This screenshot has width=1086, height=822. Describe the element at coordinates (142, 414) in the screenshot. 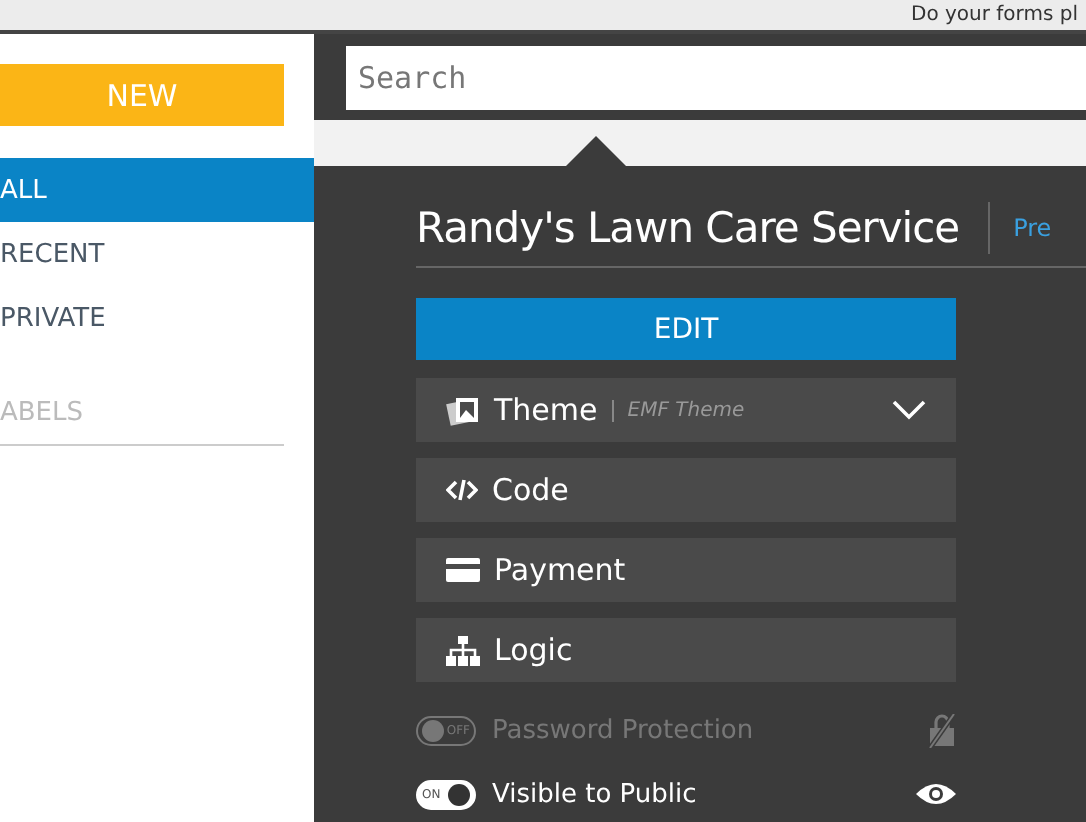

I see `labels-heading: ABELS` at that location.